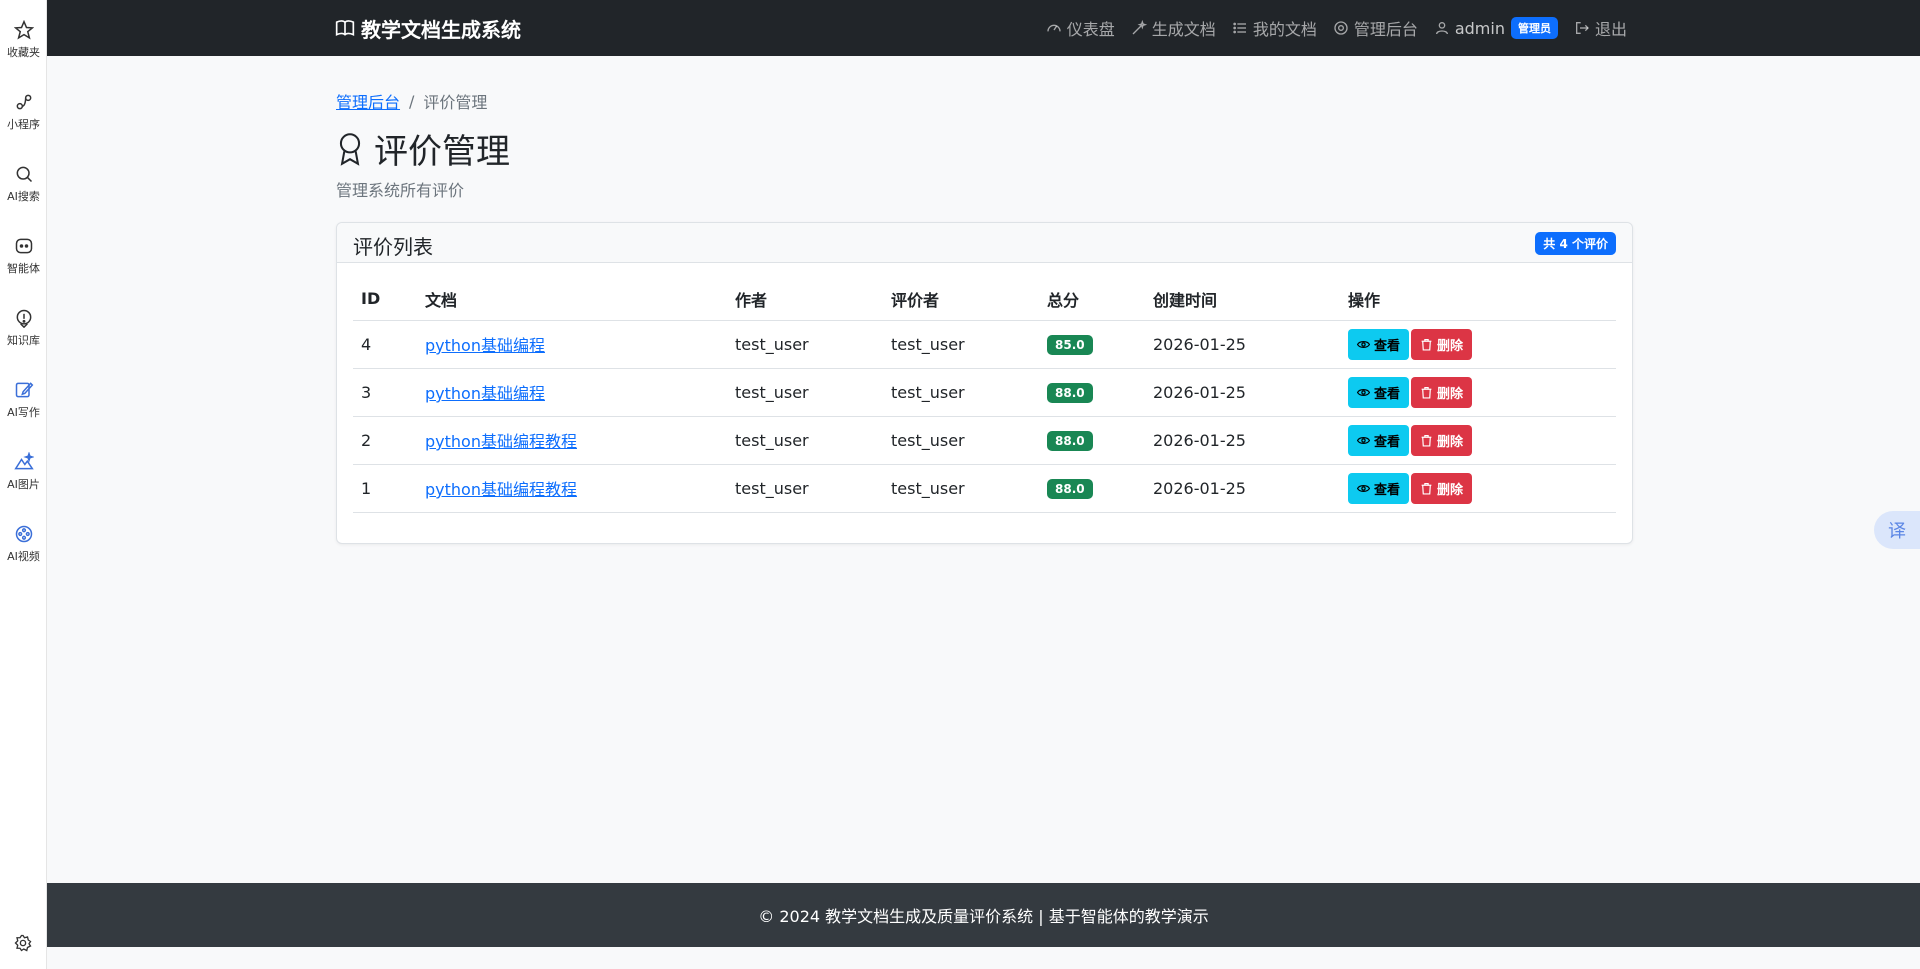 The height and width of the screenshot is (969, 1920). What do you see at coordinates (1363, 392) in the screenshot?
I see `eye-icon` at bounding box center [1363, 392].